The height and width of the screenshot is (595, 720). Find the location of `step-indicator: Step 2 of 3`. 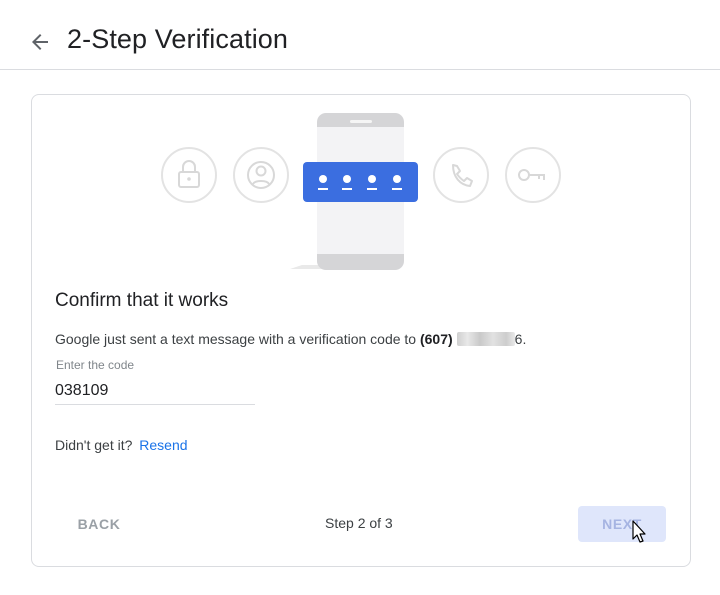

step-indicator: Step 2 of 3 is located at coordinates (359, 523).